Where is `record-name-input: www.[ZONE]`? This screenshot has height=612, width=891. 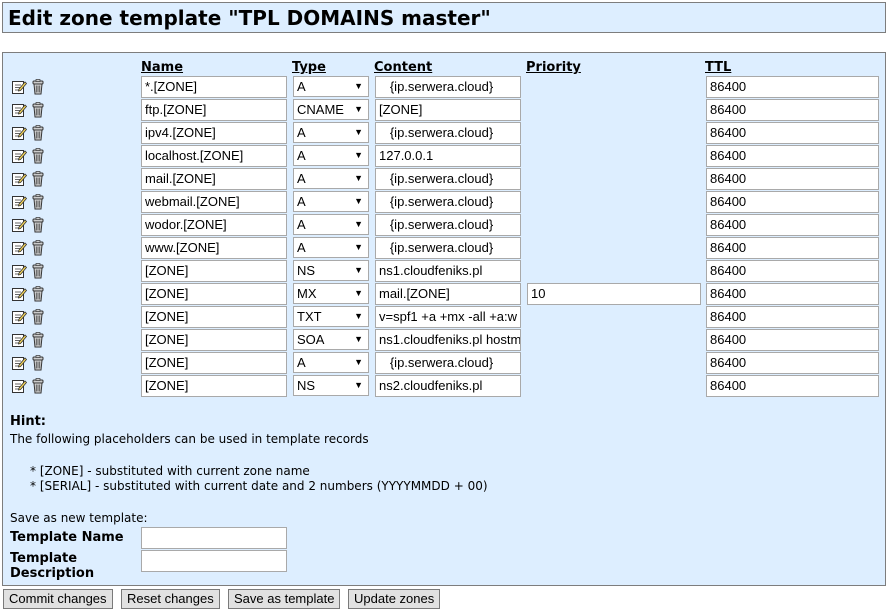
record-name-input: www.[ZONE] is located at coordinates (214, 248).